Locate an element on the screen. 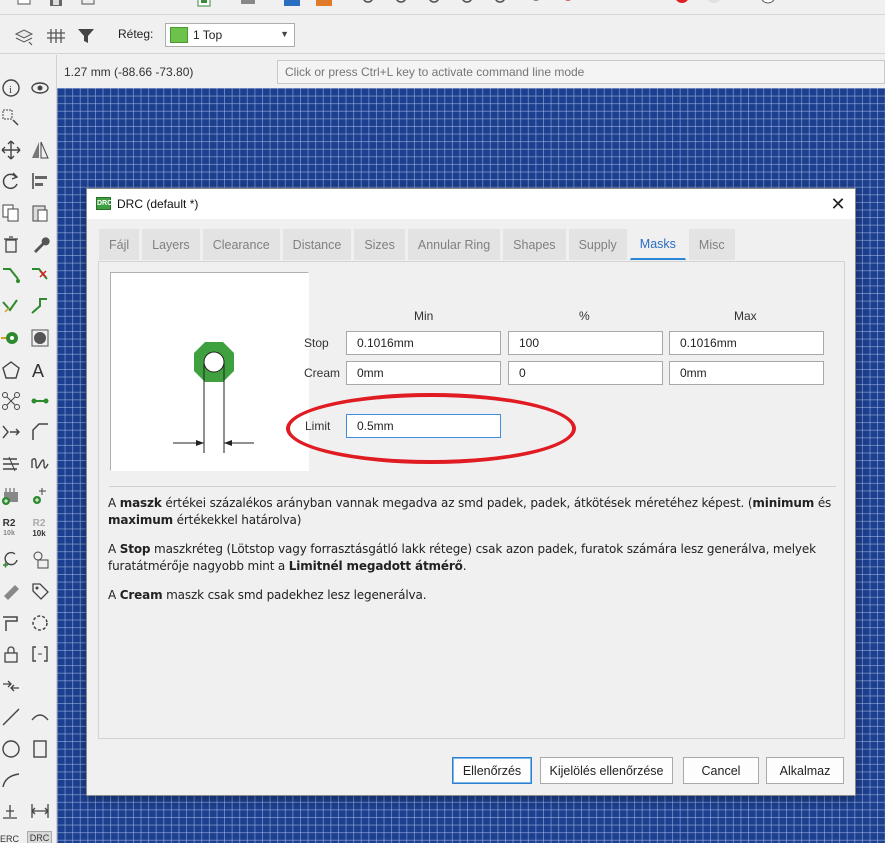  svg-text: i is located at coordinates (10, 90).